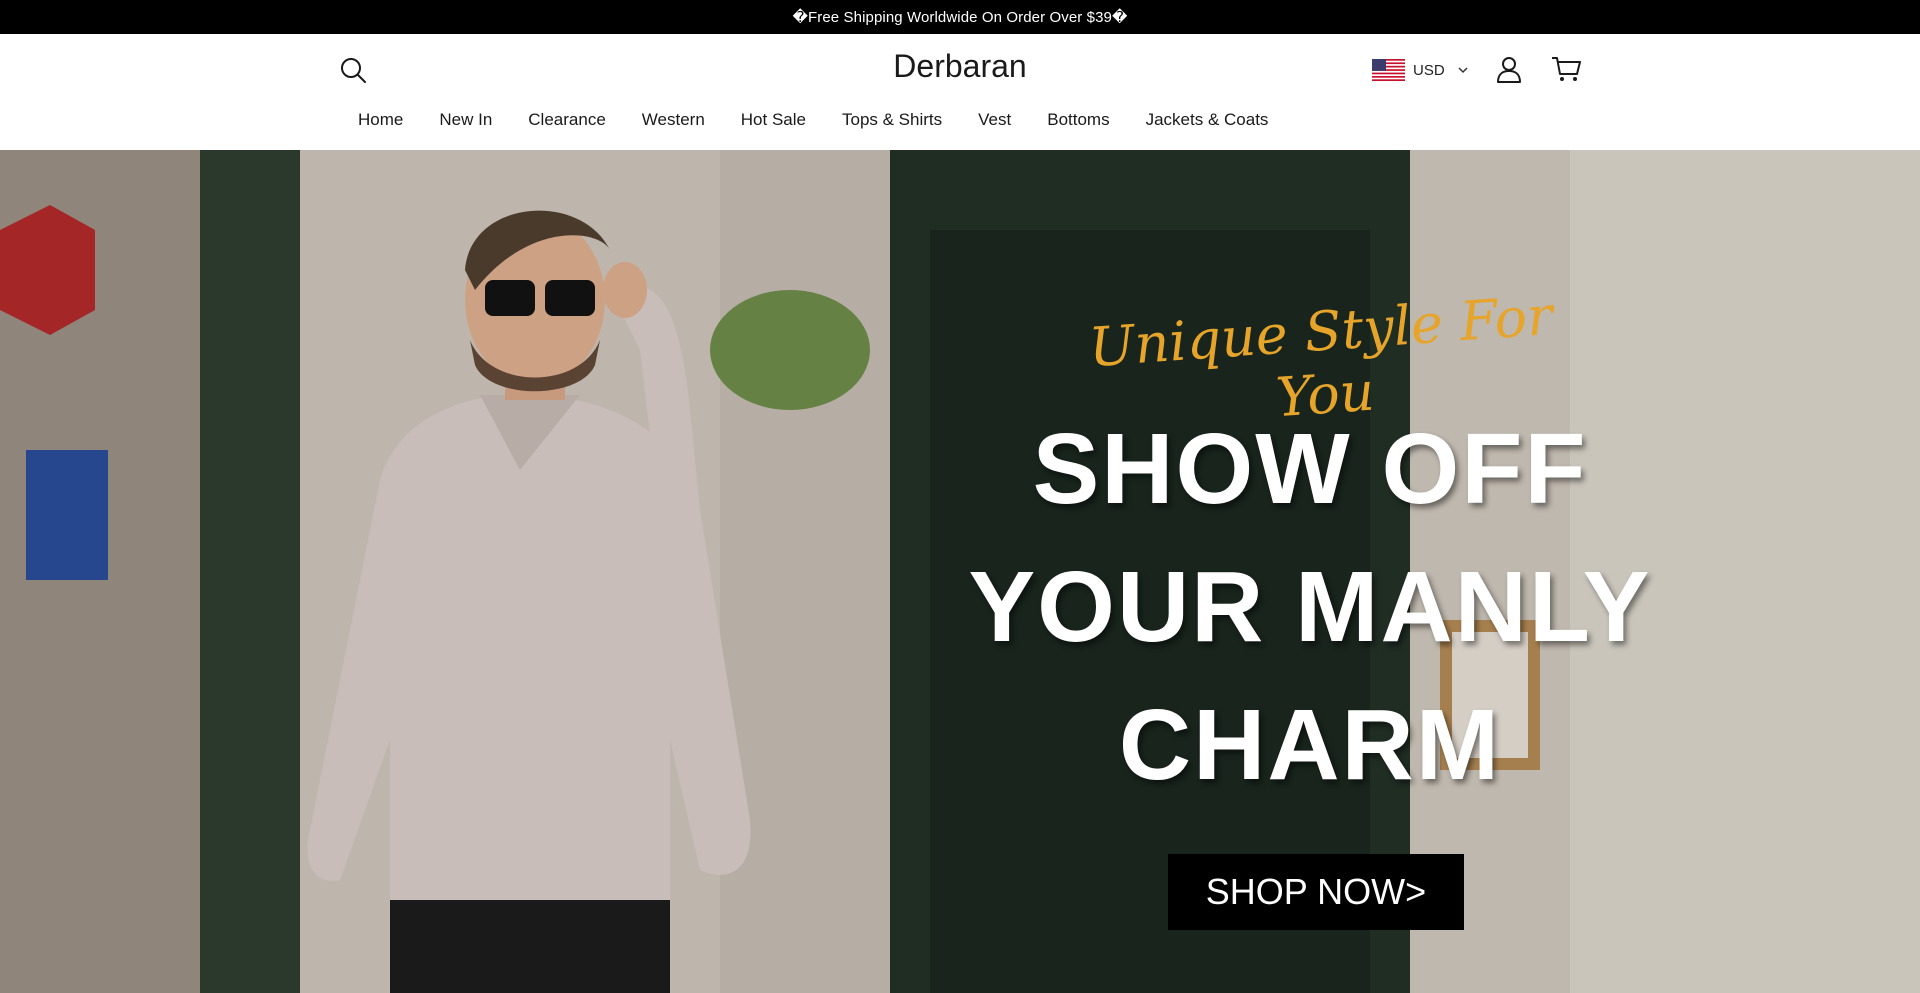 The image size is (1920, 993). Describe the element at coordinates (1310, 469) in the screenshot. I see `hero-headline-line-1: SHOW OFF` at that location.